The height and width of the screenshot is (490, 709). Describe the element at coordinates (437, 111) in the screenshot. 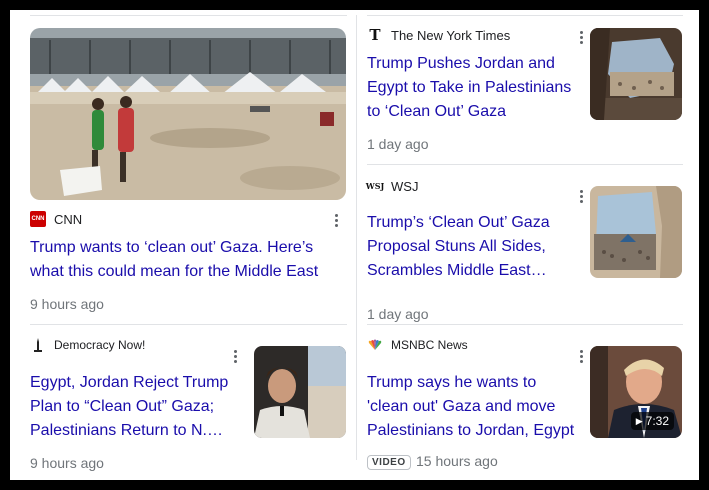

I see `title-line: to ‘Clean Out’ Gaza` at that location.